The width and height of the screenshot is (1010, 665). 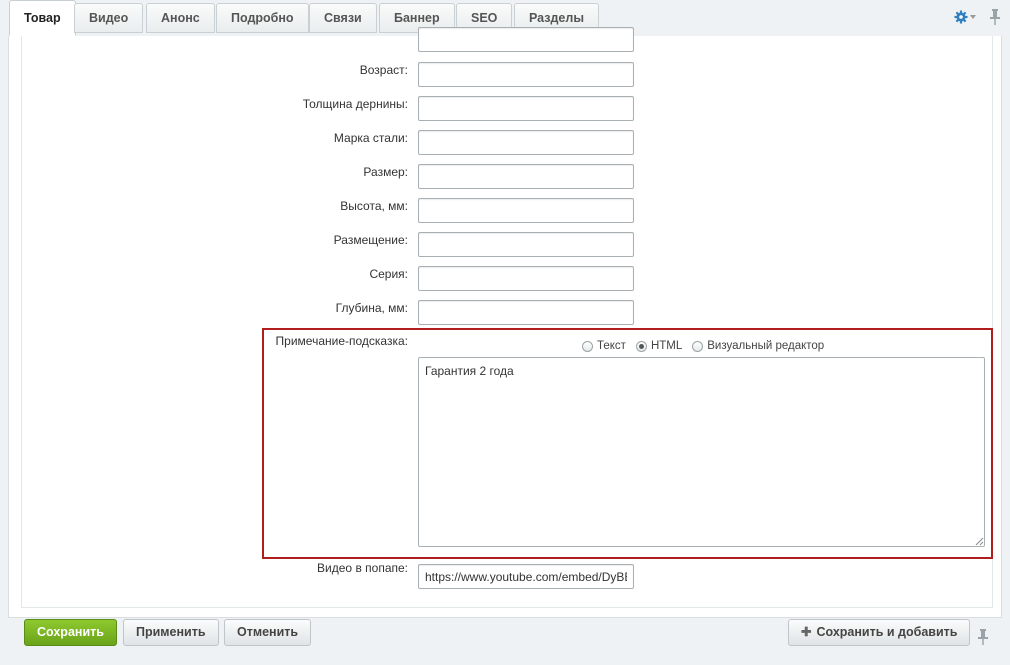 What do you see at coordinates (526, 39) in the screenshot?
I see `scrolled-field` at bounding box center [526, 39].